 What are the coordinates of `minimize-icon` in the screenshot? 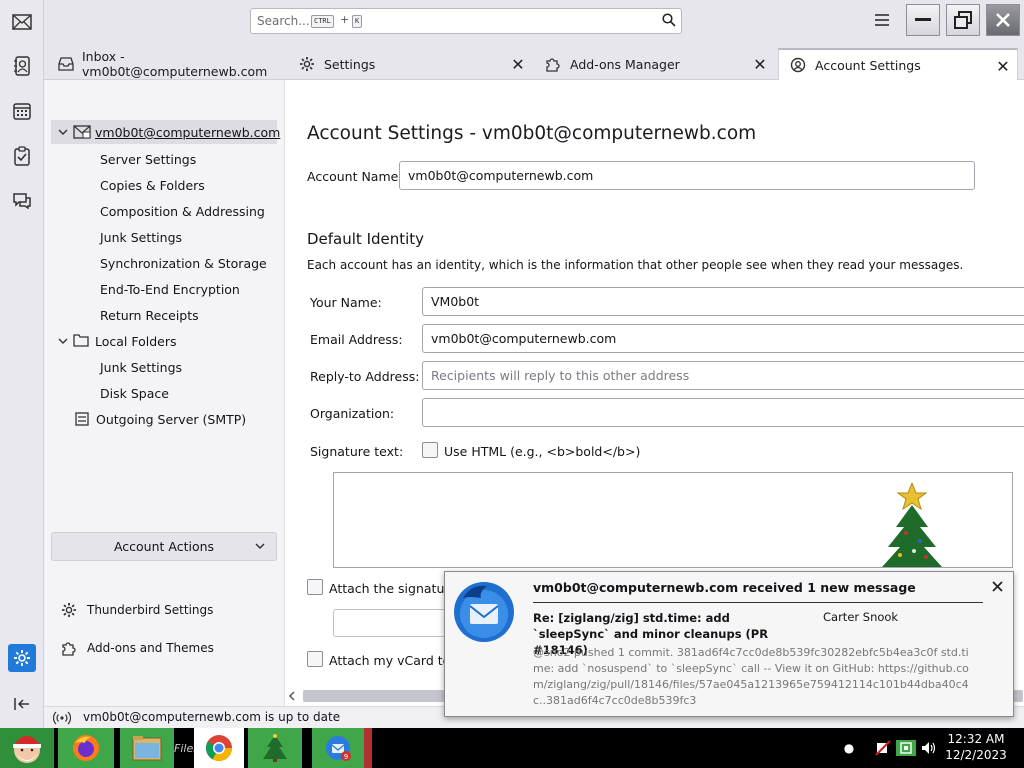 It's located at (923, 19).